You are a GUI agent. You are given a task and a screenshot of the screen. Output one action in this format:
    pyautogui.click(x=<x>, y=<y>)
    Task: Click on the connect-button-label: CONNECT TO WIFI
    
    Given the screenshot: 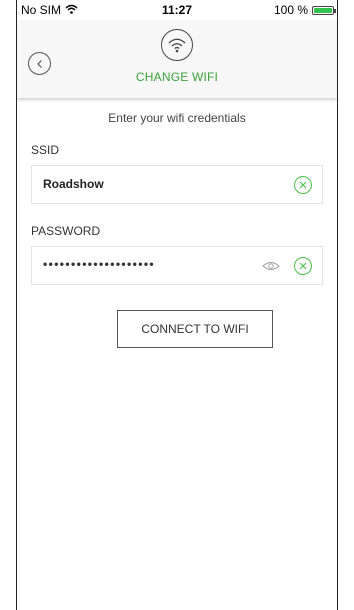 What is the action you would take?
    pyautogui.click(x=195, y=329)
    